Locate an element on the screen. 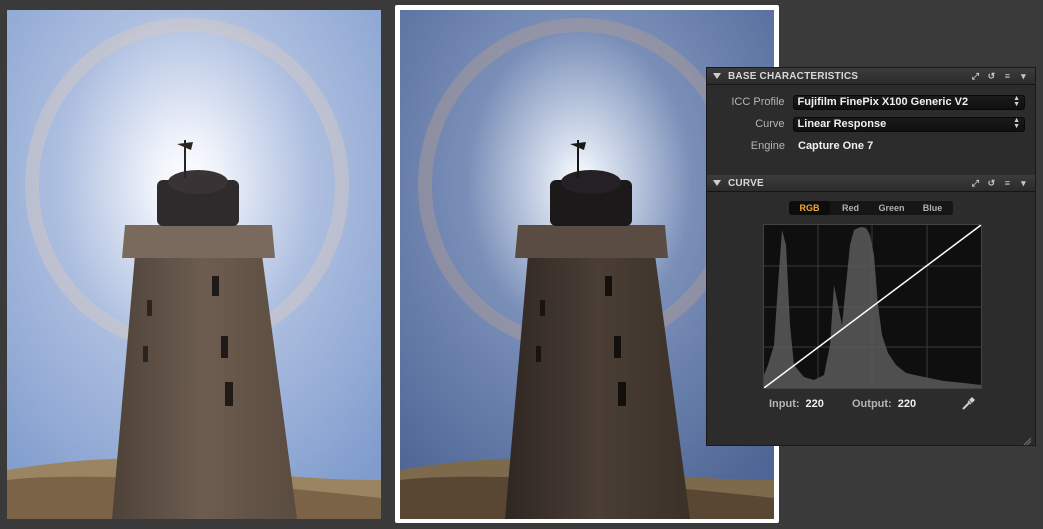 This screenshot has height=529, width=1043. input-readout: Input: 220 is located at coordinates (796, 404).